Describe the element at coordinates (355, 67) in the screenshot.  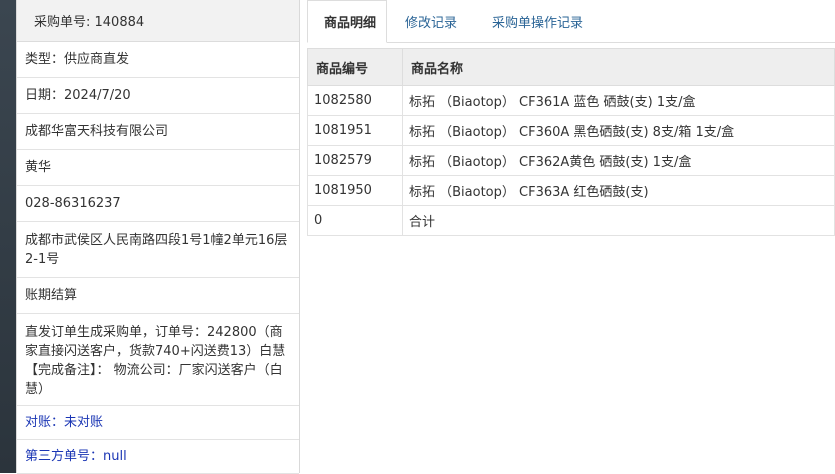
I see `col-header-product-code: 商品编号` at that location.